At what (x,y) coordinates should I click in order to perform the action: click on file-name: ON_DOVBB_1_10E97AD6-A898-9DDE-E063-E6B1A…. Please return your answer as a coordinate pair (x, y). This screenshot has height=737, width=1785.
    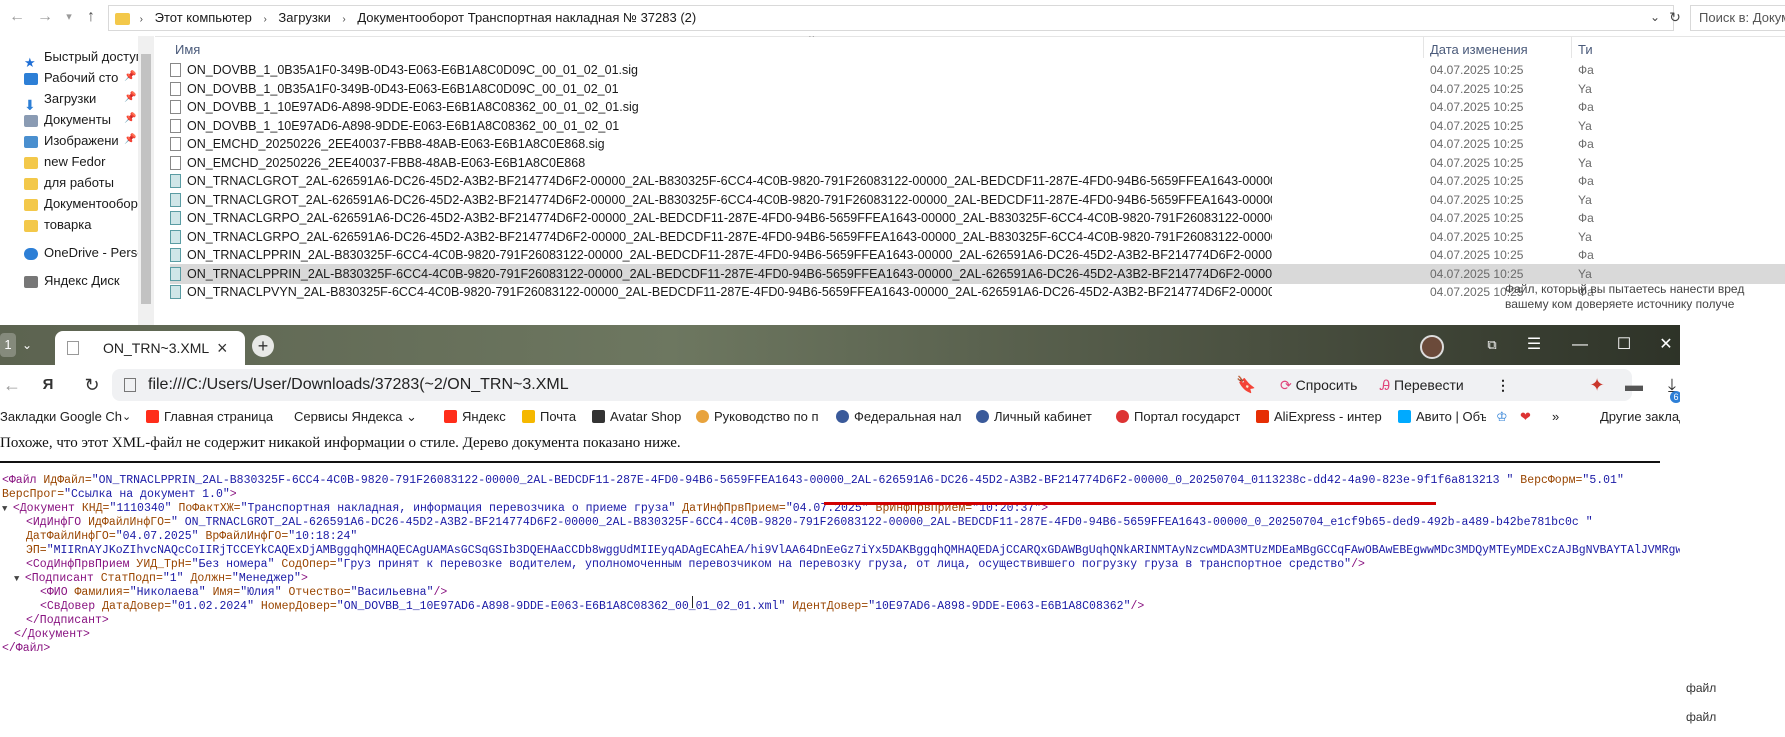
    Looking at the image, I should click on (403, 125).